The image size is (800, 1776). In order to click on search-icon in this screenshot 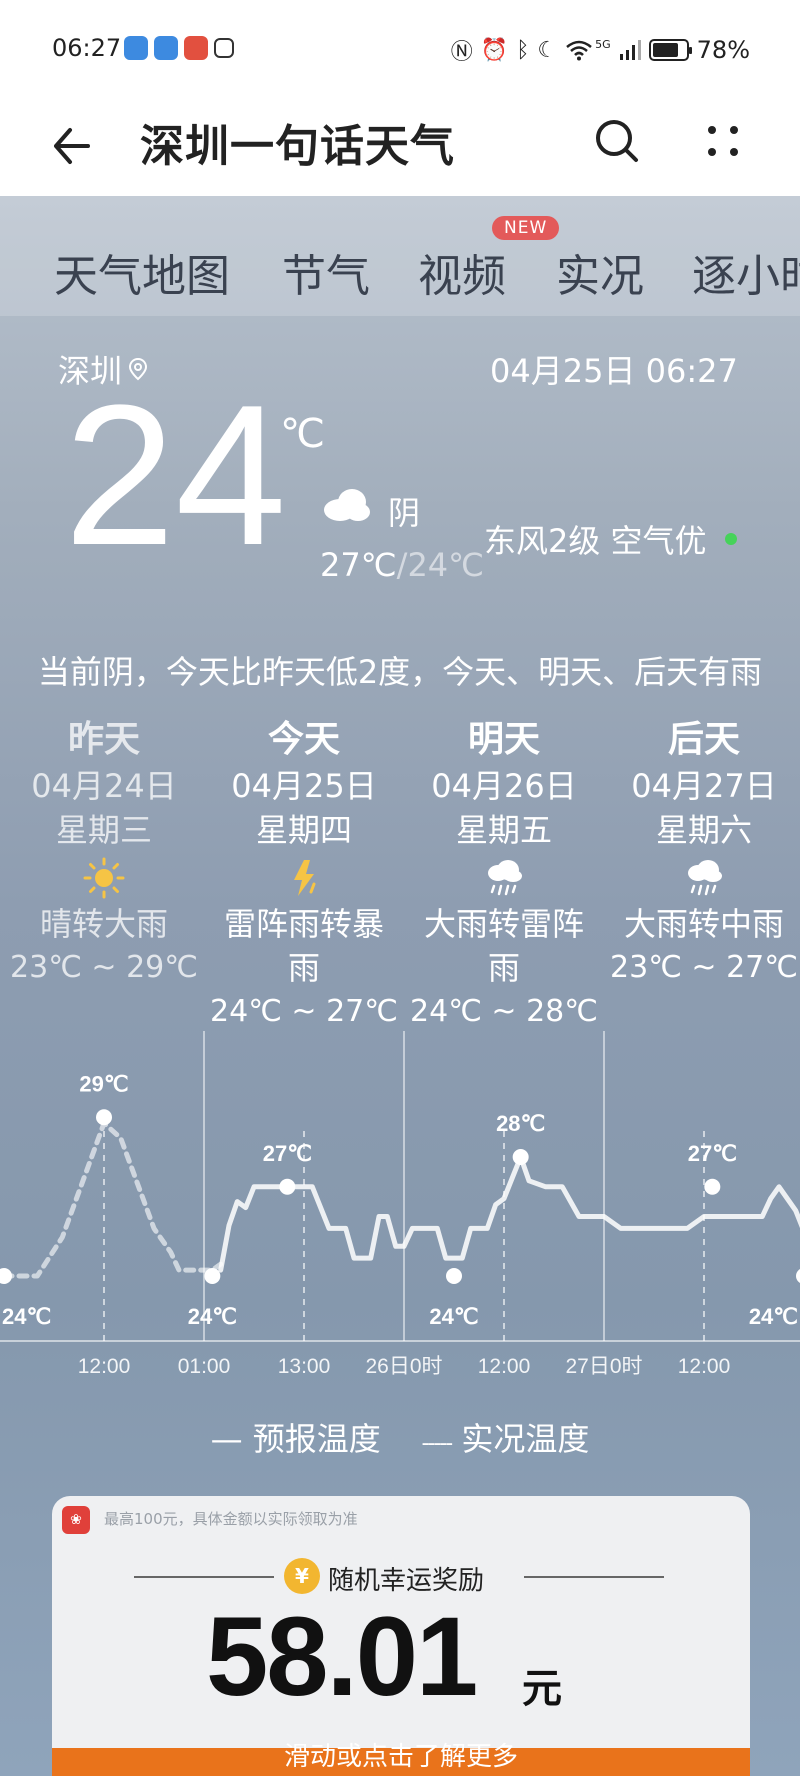, I will do `click(617, 141)`.